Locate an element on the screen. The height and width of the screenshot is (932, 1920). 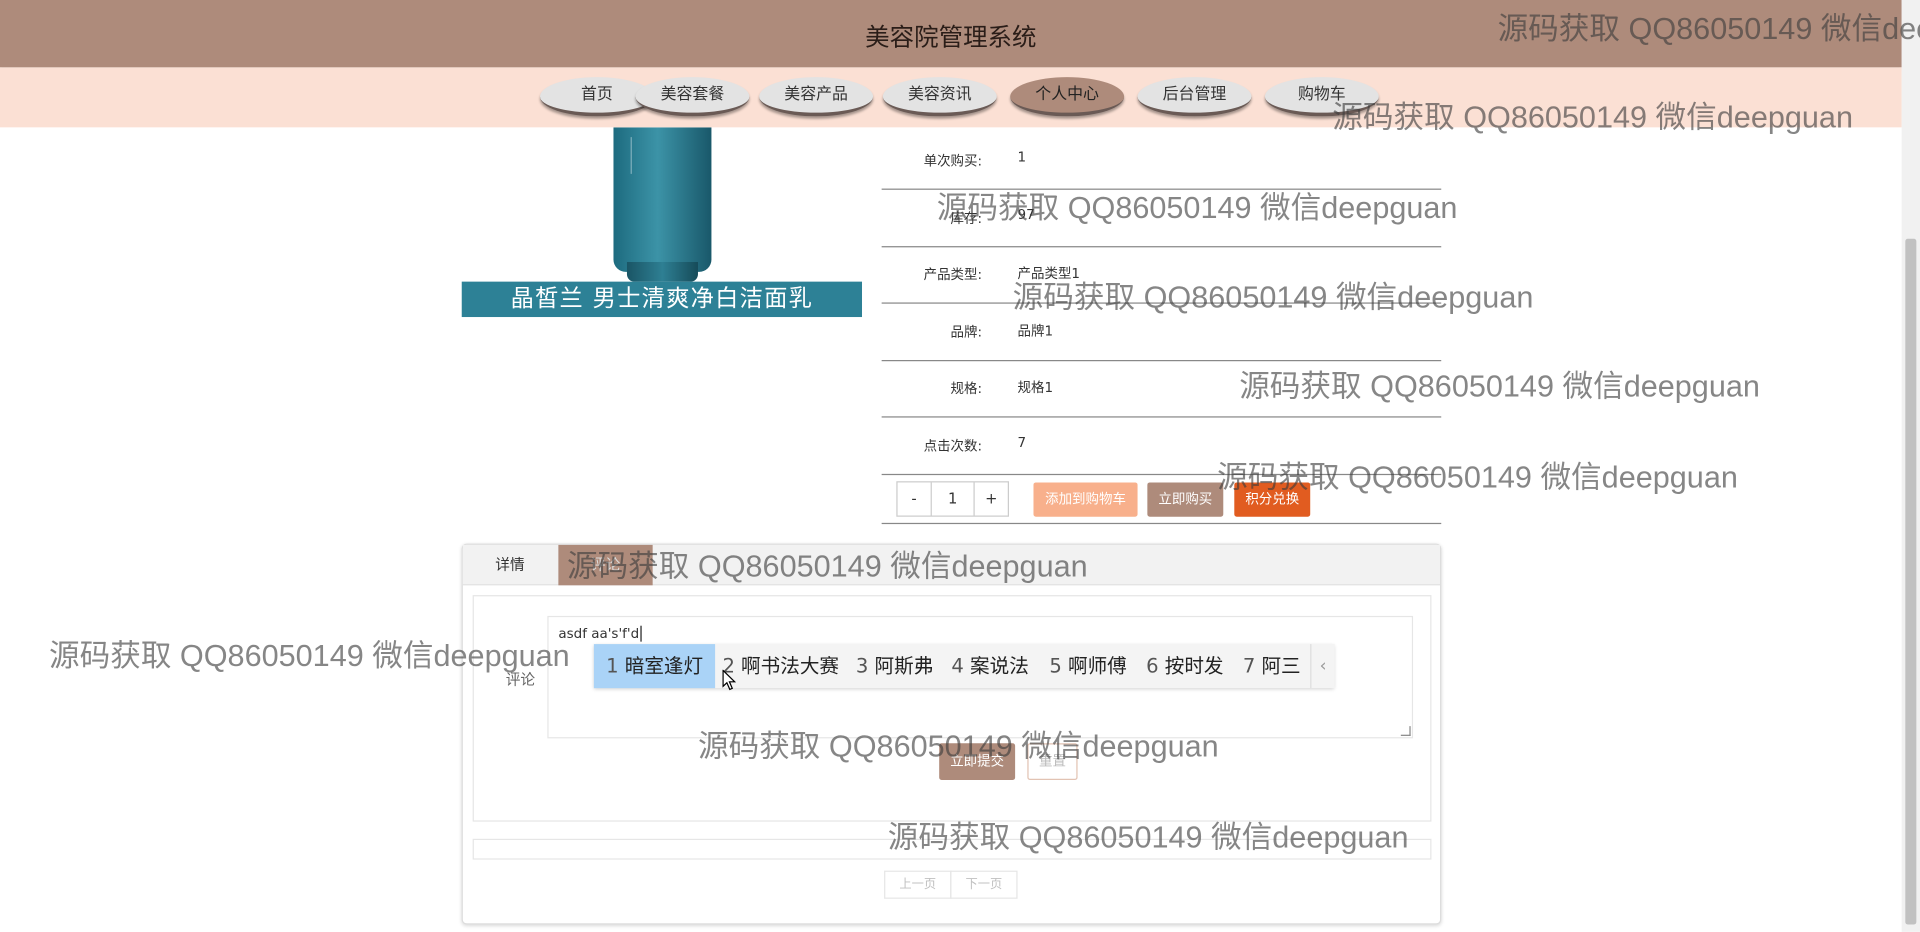
detail-value: 97 is located at coordinates (1026, 214).